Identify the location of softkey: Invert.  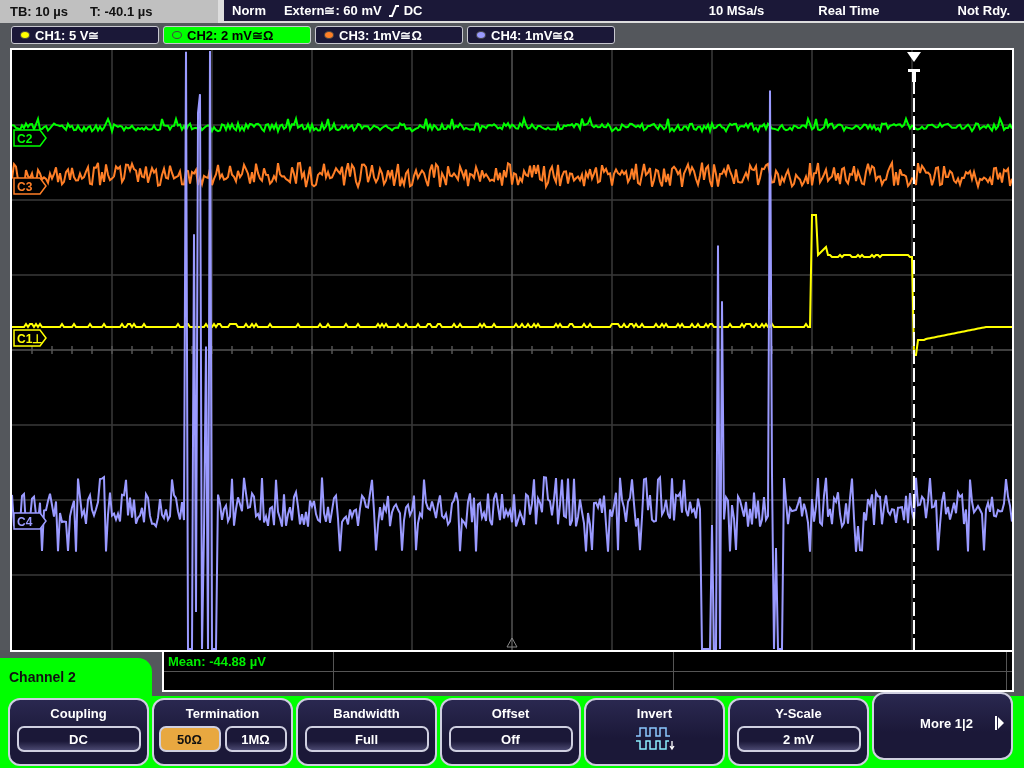
(654, 732).